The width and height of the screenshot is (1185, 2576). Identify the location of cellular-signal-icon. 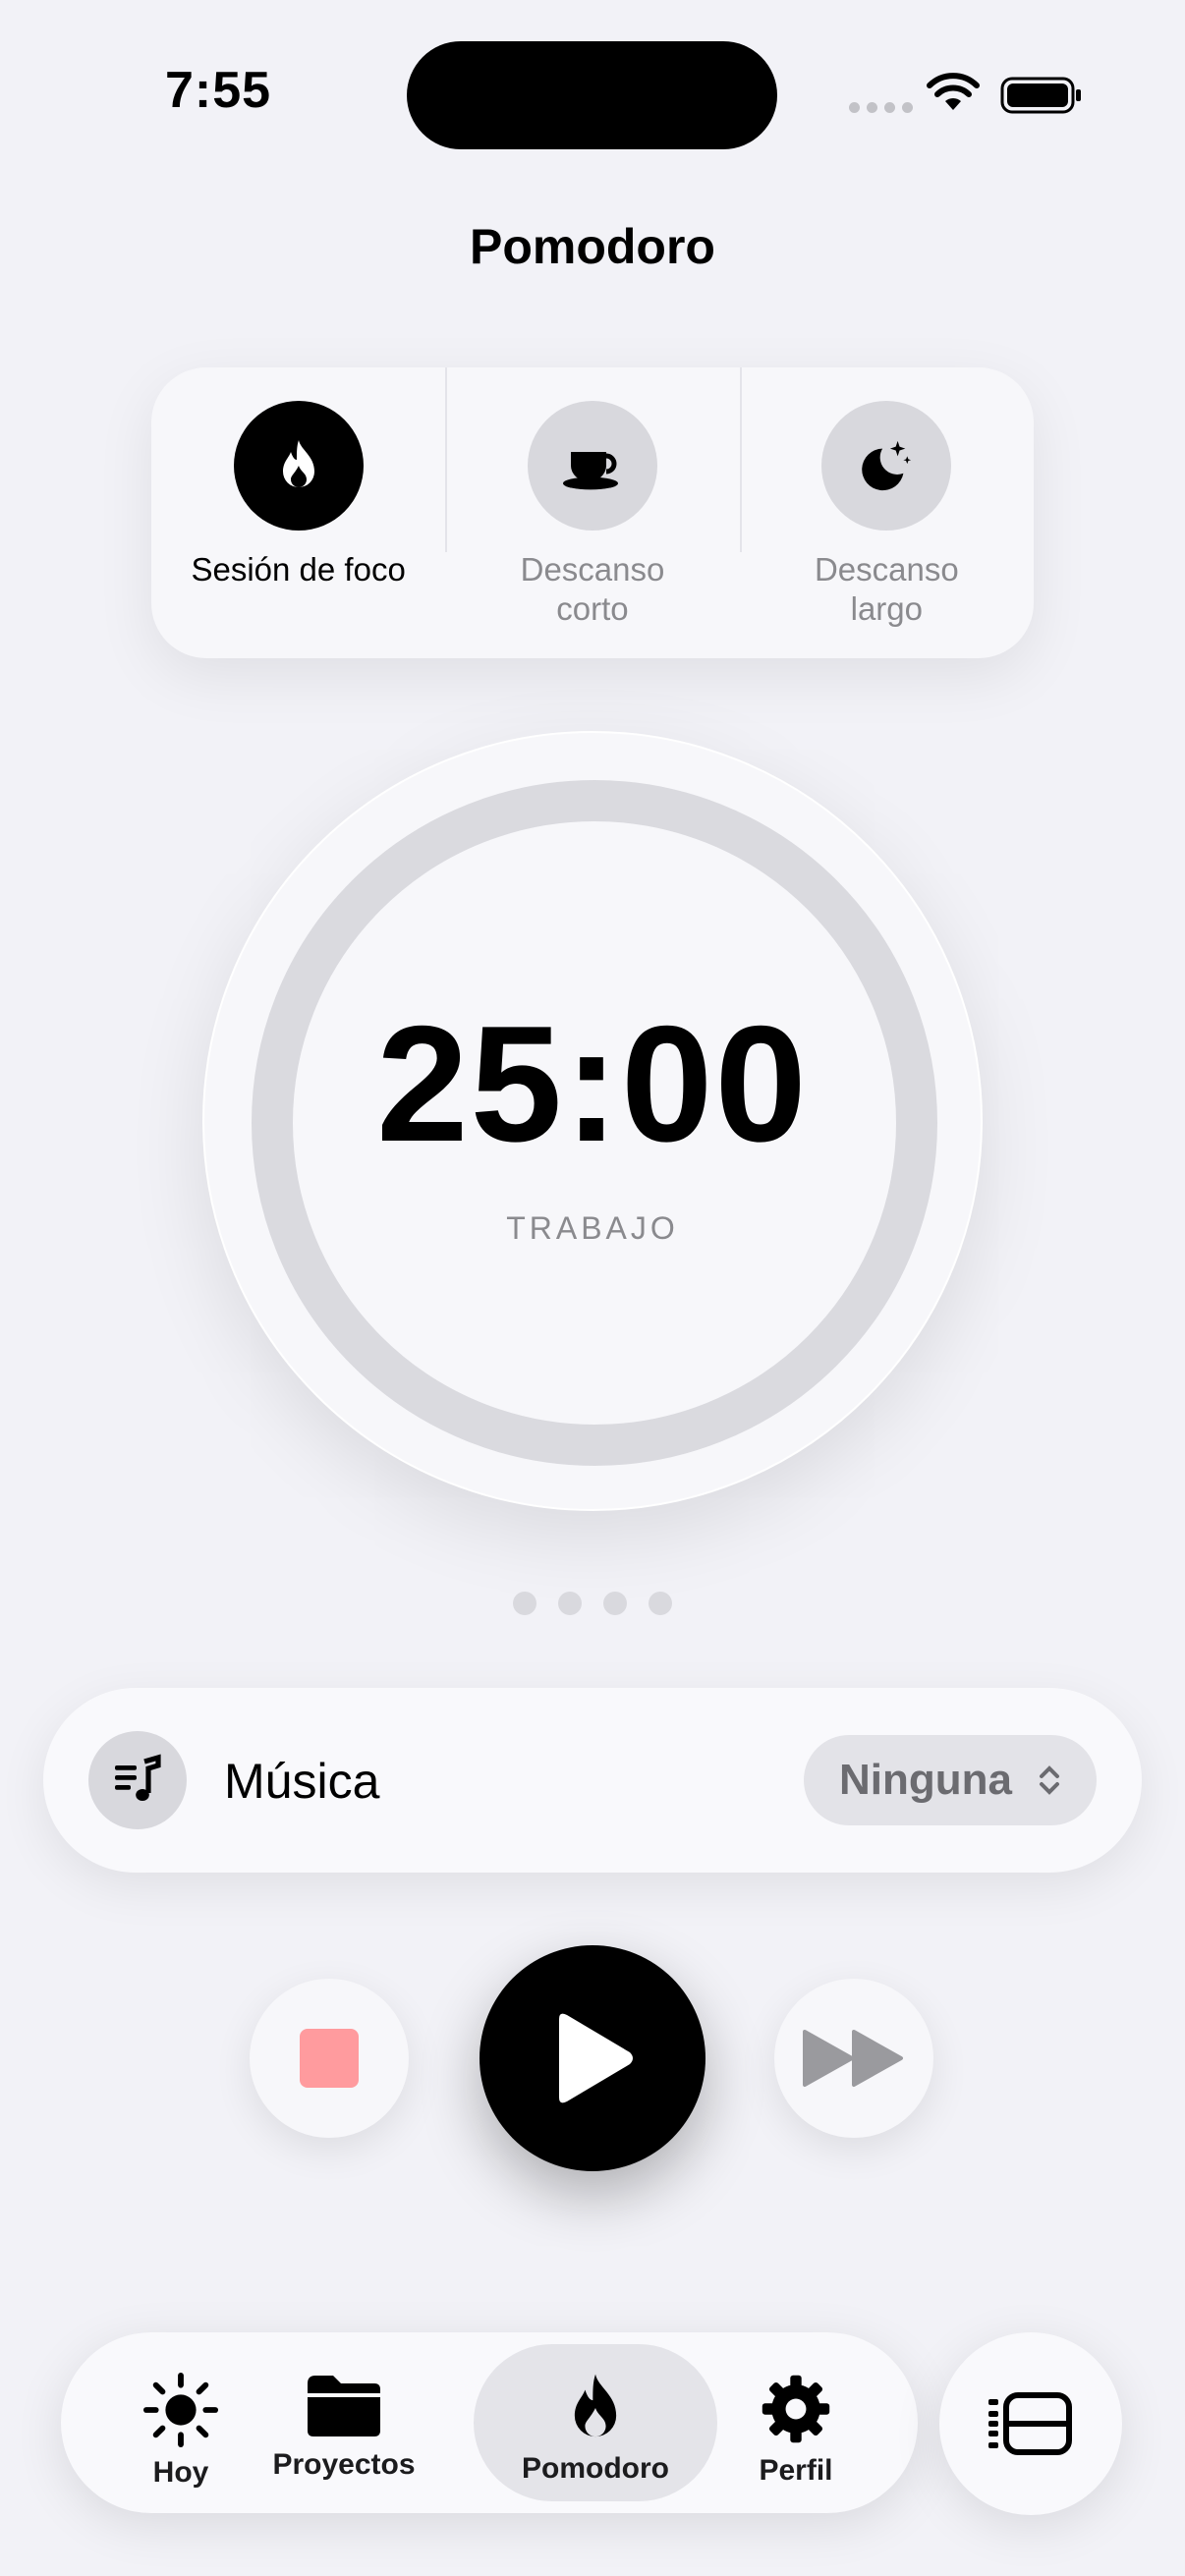
(881, 107).